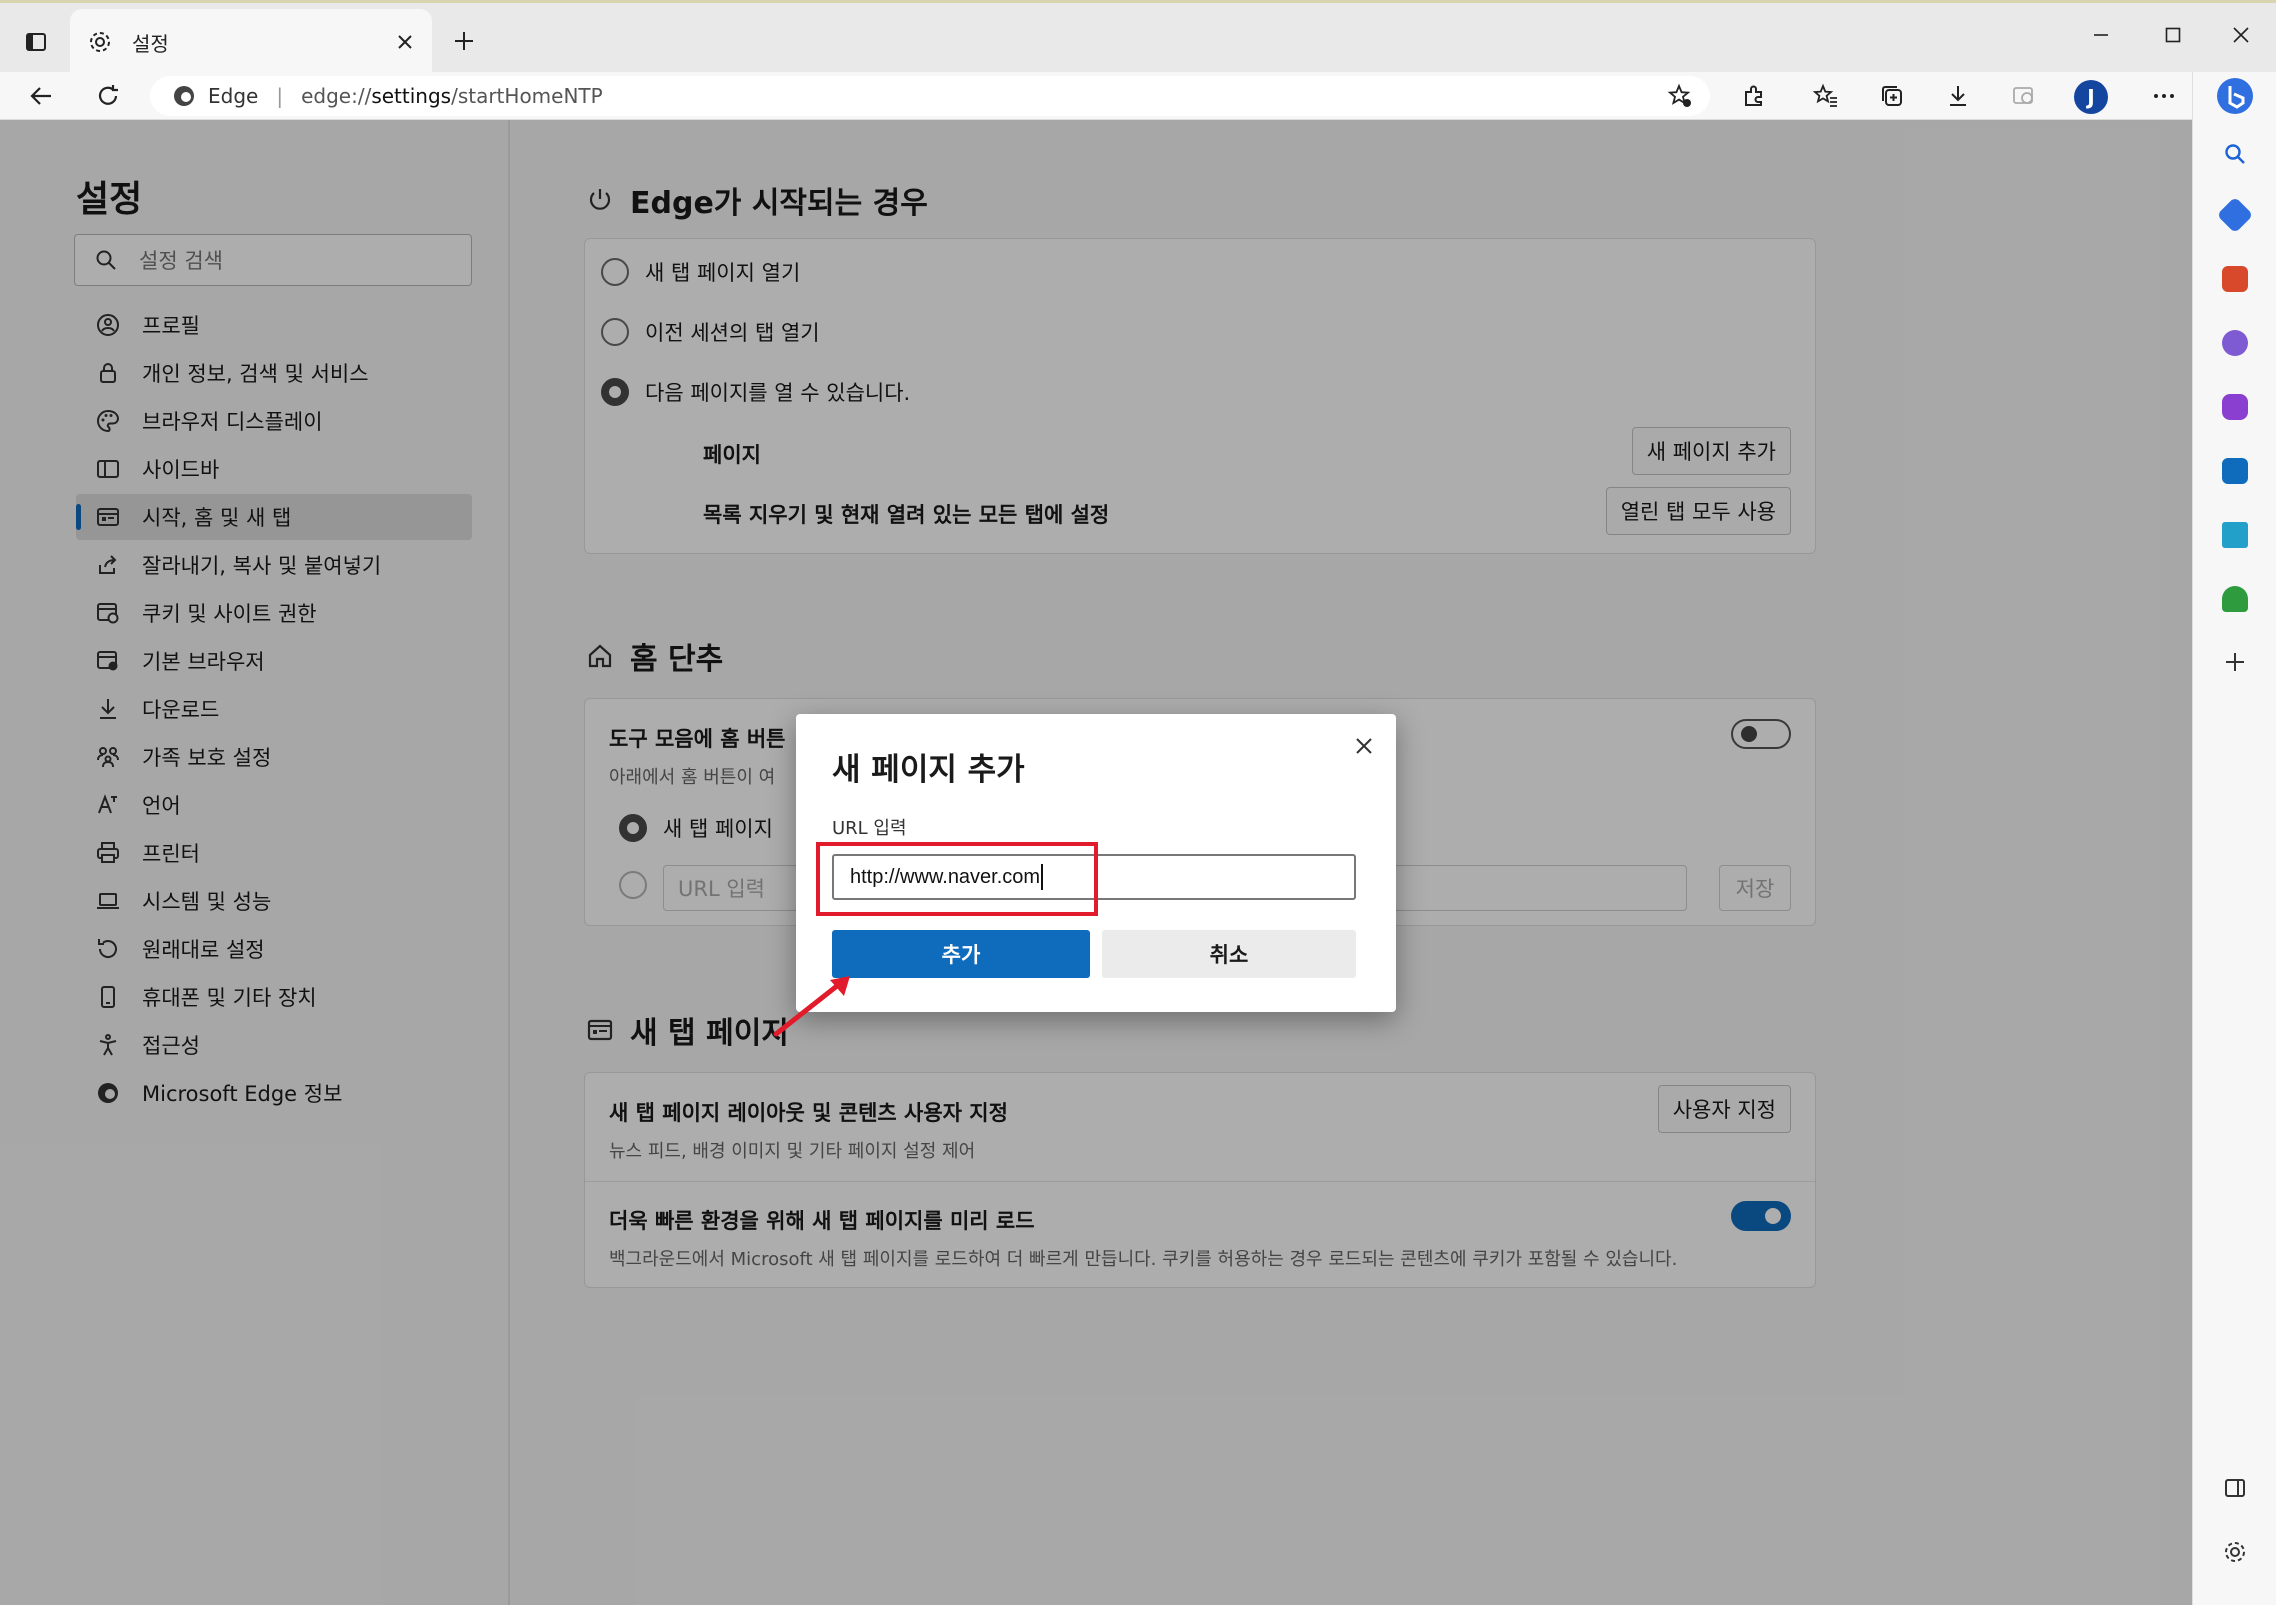  I want to click on back-arrow-icon, so click(40, 96).